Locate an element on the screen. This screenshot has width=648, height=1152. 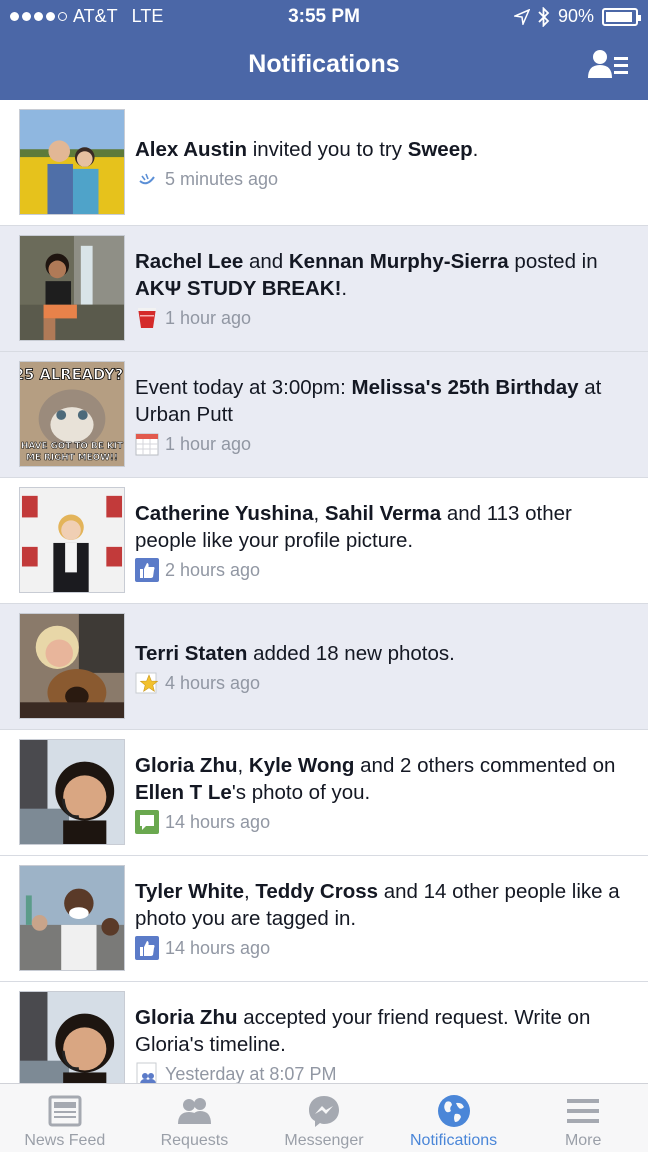
notification-bold-text: Ellen T Le is located at coordinates (183, 792).